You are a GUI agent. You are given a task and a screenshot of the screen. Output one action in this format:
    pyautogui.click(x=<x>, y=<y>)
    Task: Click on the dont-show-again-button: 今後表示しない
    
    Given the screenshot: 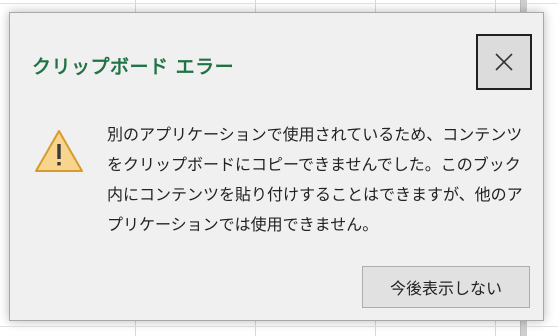 What is the action you would take?
    pyautogui.click(x=446, y=287)
    